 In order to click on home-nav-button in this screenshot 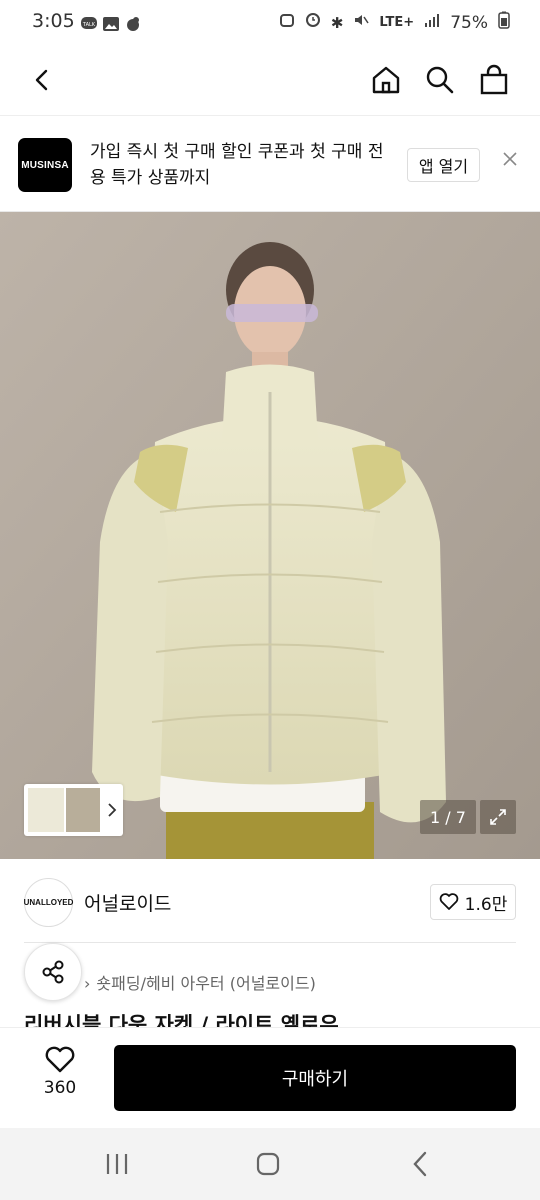, I will do `click(268, 1164)`.